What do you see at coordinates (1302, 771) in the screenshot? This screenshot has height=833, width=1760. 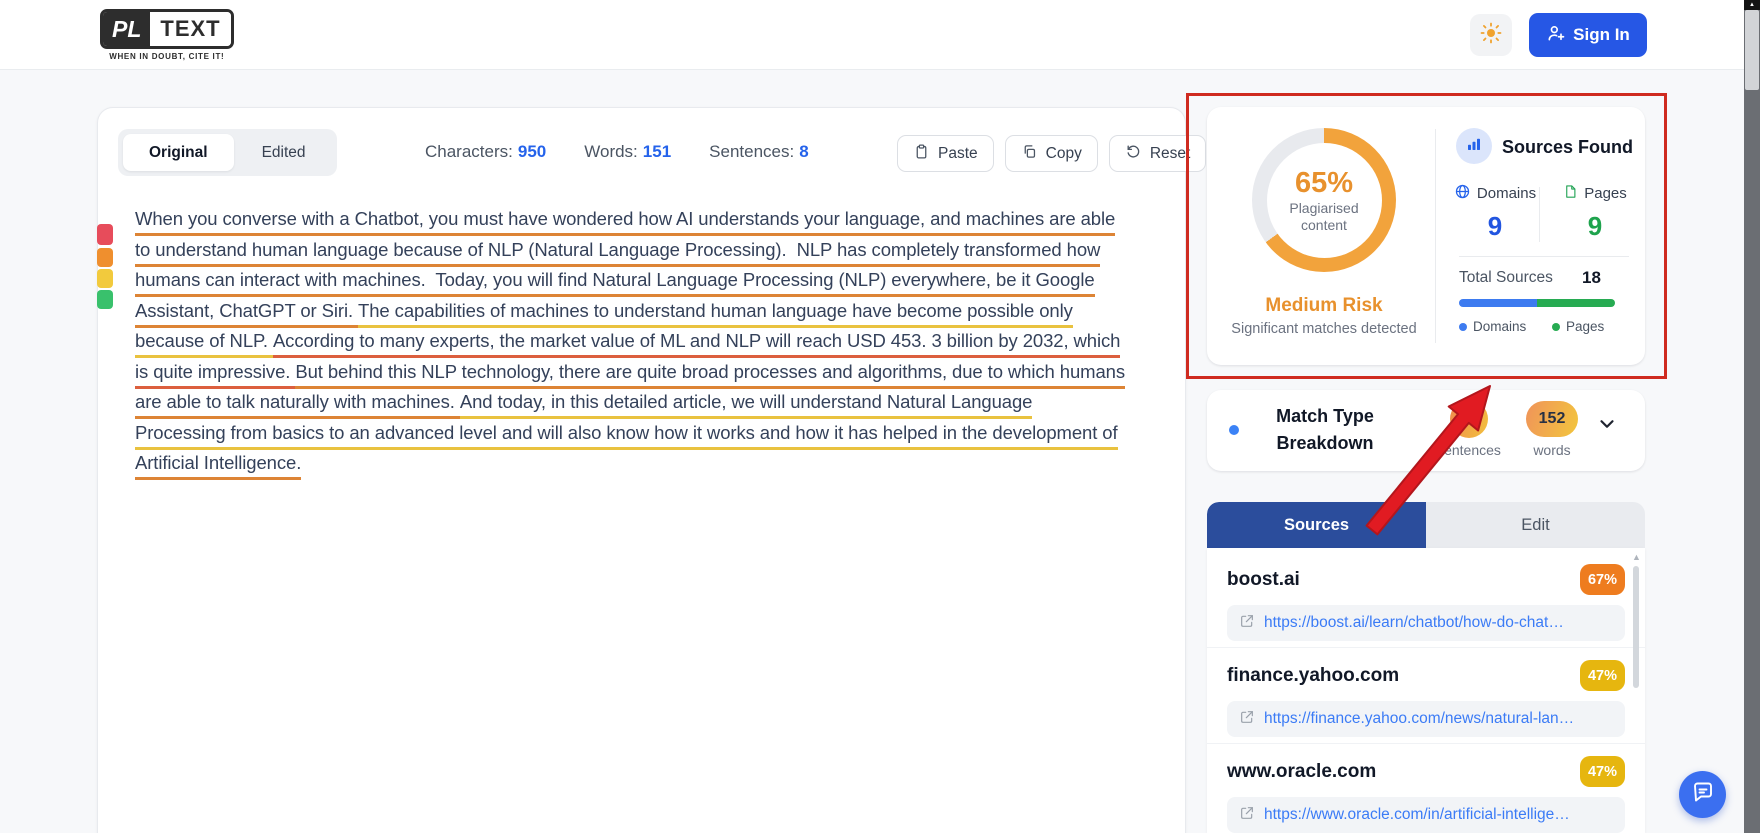 I see `source-domain: www.oracle.com` at bounding box center [1302, 771].